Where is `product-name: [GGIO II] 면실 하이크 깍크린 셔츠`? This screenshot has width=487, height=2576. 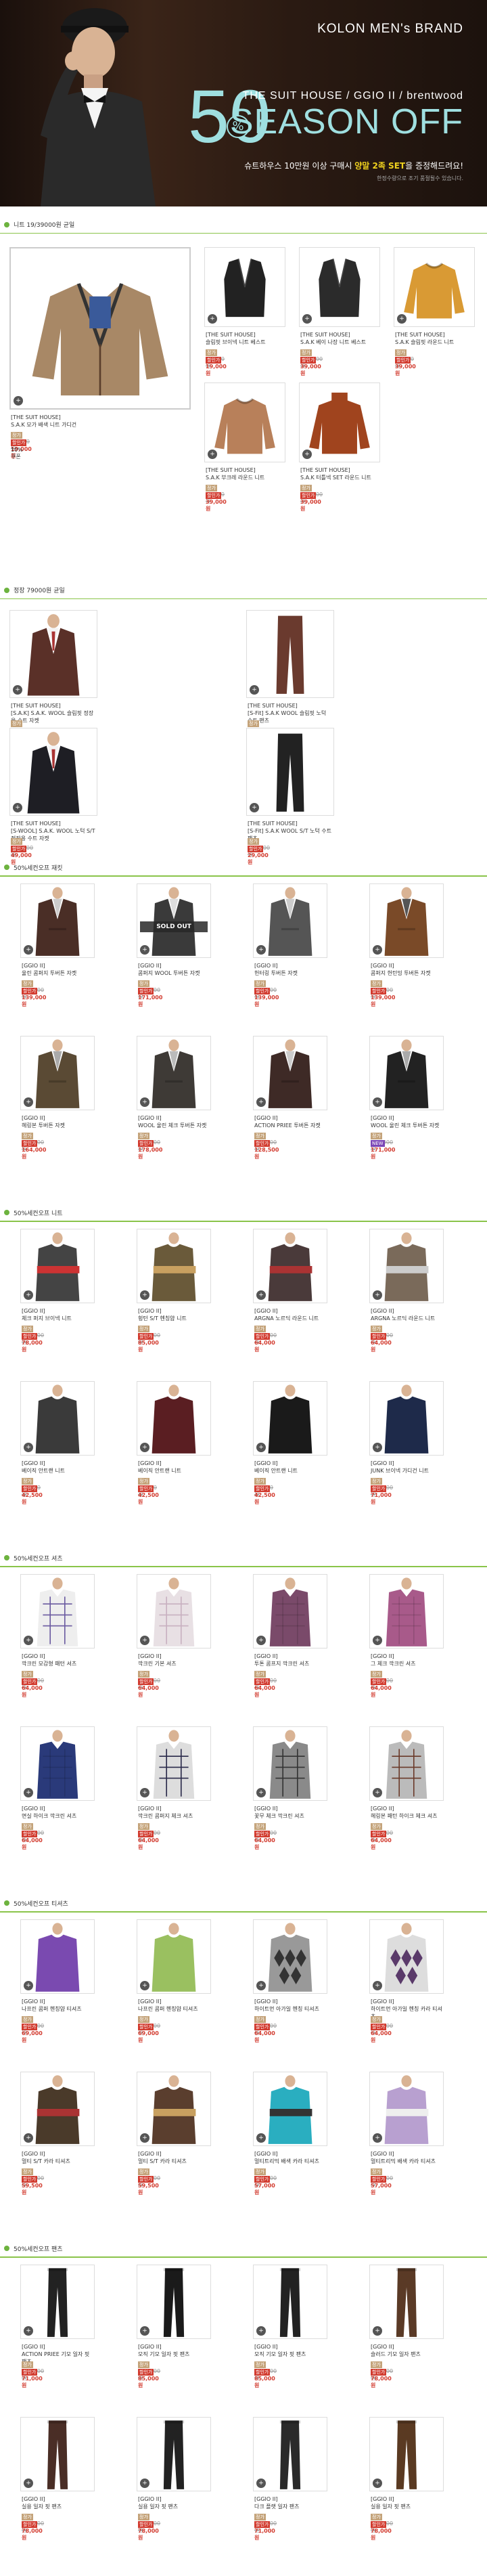 product-name: [GGIO II] 면실 하이크 깍크린 셔츠 is located at coordinates (57, 1812).